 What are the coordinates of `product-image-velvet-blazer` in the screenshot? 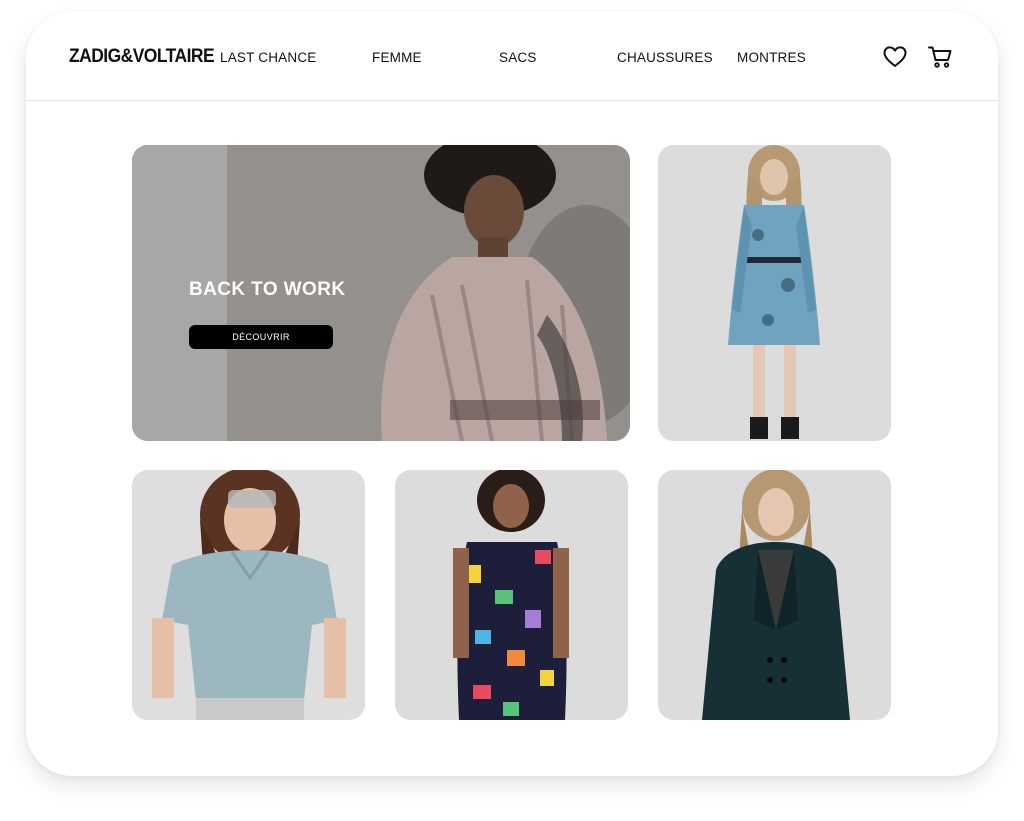 It's located at (774, 595).